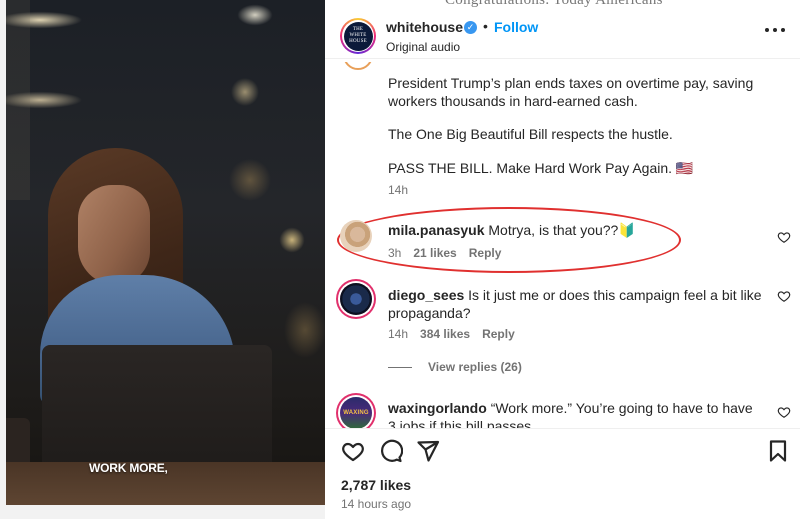  I want to click on red-highlight-ellipse, so click(509, 240).